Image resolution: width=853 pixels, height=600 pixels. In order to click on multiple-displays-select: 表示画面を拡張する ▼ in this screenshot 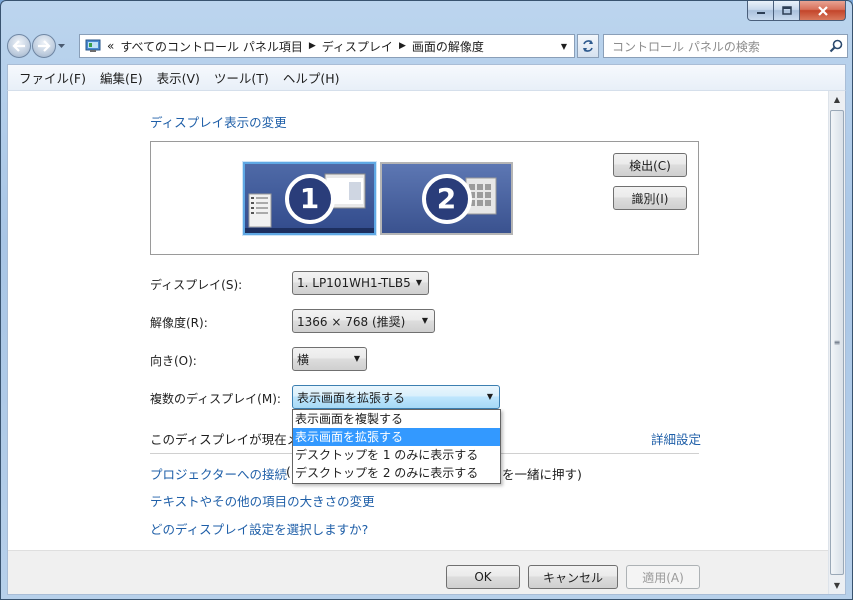, I will do `click(396, 397)`.